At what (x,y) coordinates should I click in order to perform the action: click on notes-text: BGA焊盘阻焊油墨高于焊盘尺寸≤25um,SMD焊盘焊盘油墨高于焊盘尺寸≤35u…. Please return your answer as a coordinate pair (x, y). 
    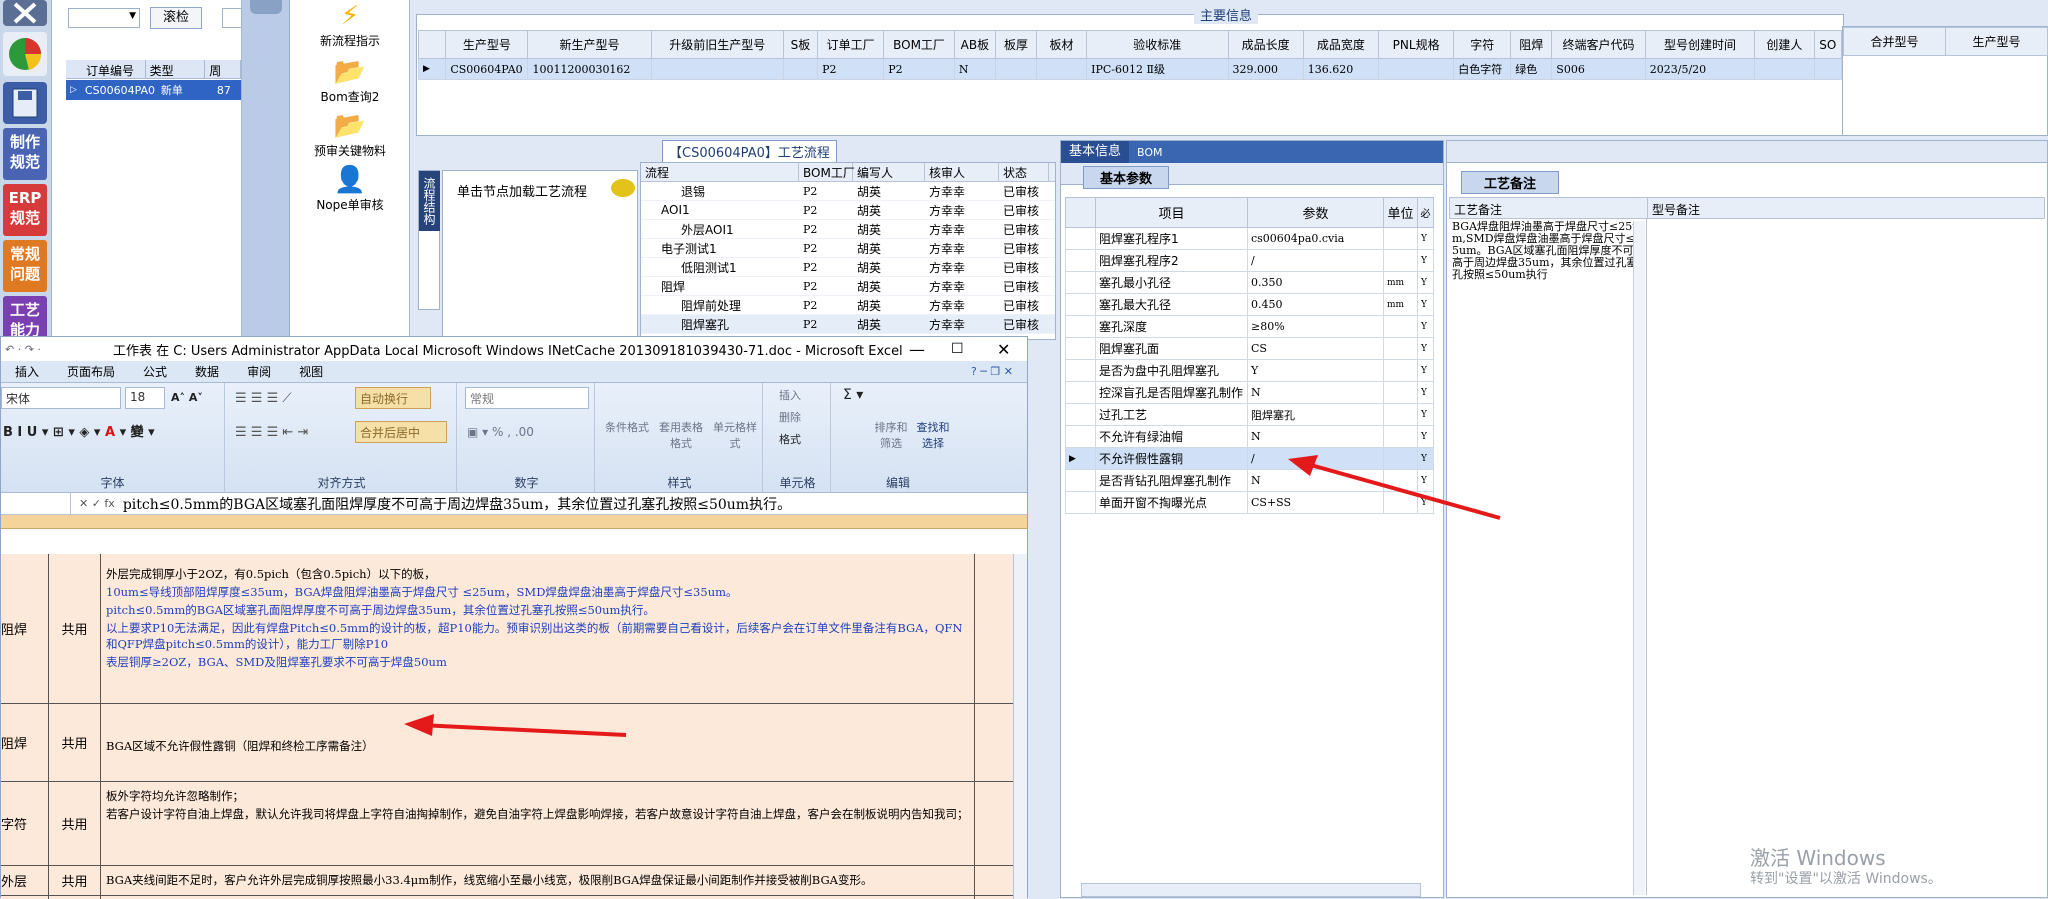
    Looking at the image, I should click on (1548, 557).